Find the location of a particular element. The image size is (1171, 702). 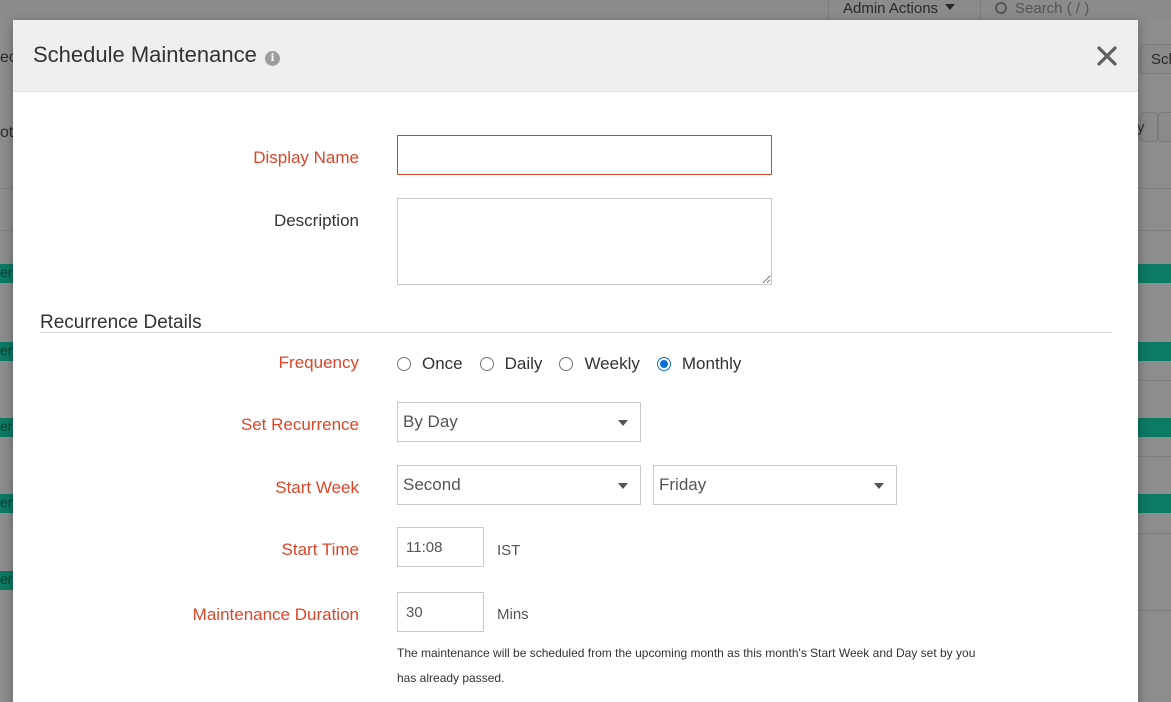

global-search: Search ( / ) is located at coordinates (1075, 10).